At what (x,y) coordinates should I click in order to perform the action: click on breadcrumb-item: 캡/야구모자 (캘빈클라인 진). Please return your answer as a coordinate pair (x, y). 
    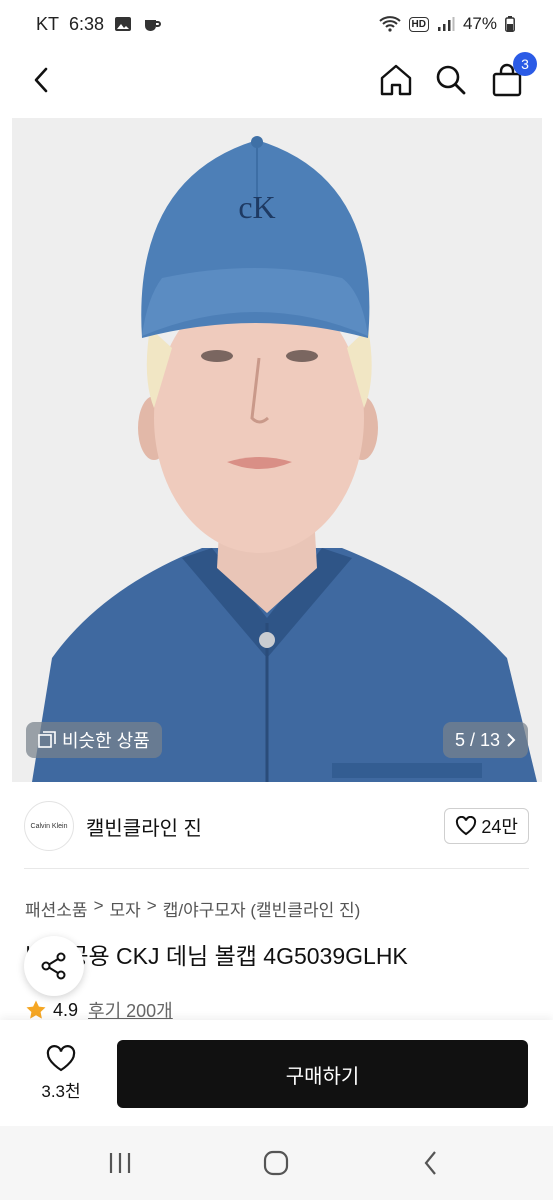
    Looking at the image, I should click on (262, 908).